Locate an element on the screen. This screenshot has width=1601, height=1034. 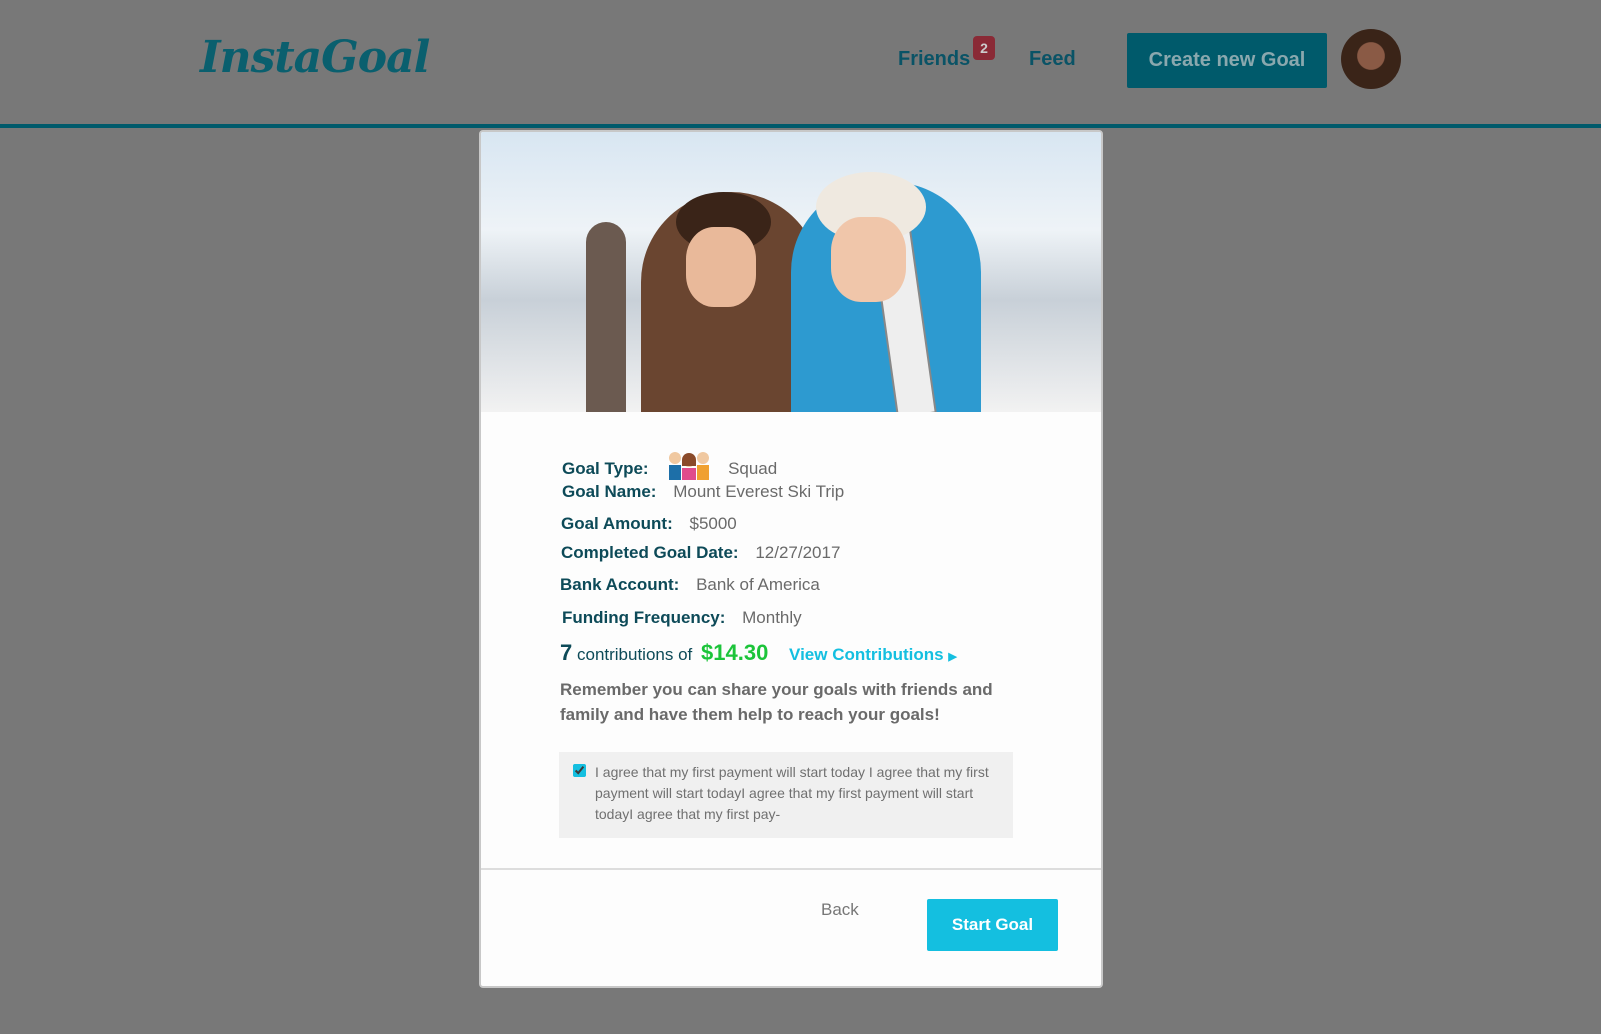
goal-type-row: Goal Type: Squad is located at coordinates (669, 465).